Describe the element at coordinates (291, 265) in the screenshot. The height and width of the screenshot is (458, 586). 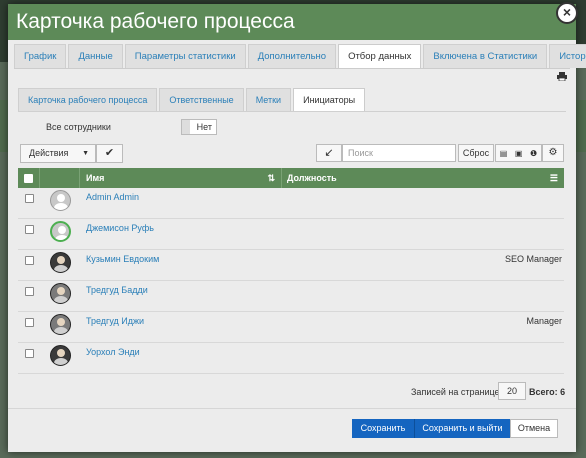
I see `table-row: Кузьмин Евдоким SEO Manager` at that location.